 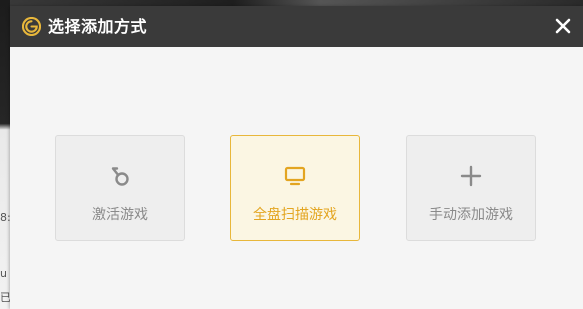 I want to click on manual-add-game-button: 手动添加游戏, so click(x=471, y=188).